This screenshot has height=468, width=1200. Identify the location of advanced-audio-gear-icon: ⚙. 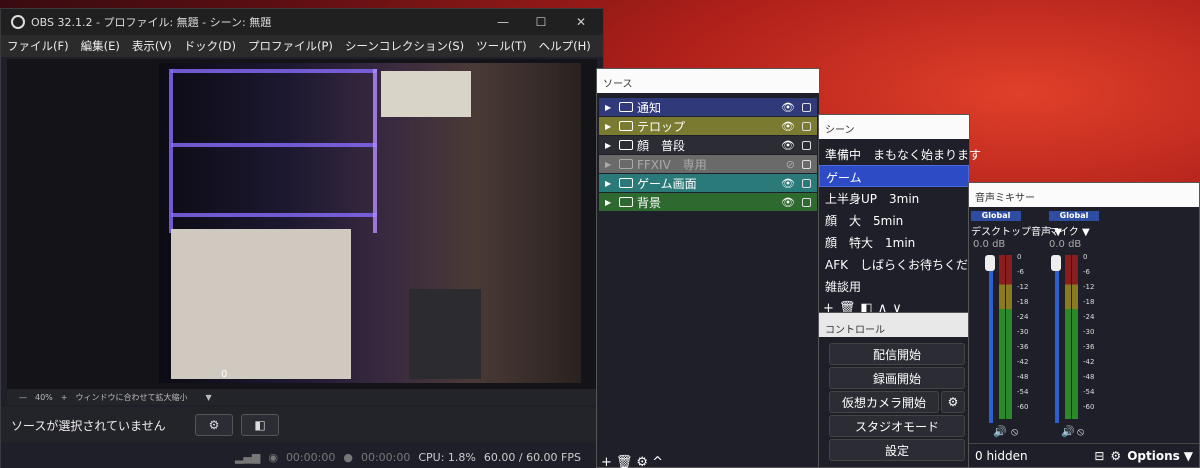
(1115, 456).